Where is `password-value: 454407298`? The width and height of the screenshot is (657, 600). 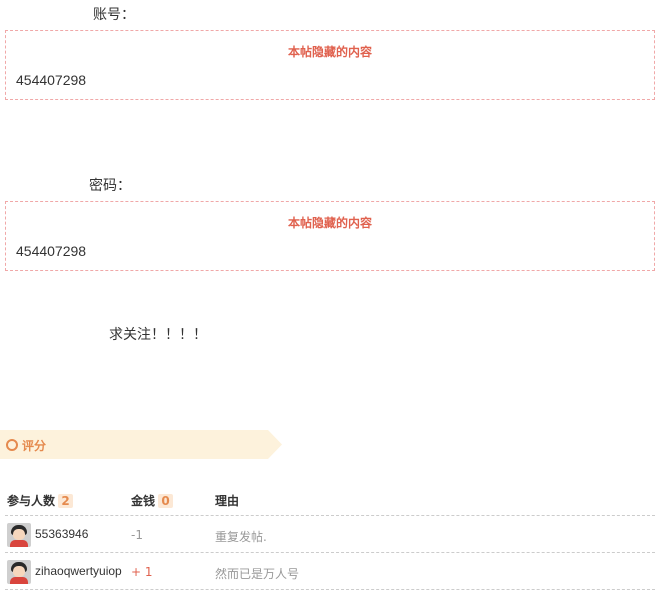 password-value: 454407298 is located at coordinates (51, 251).